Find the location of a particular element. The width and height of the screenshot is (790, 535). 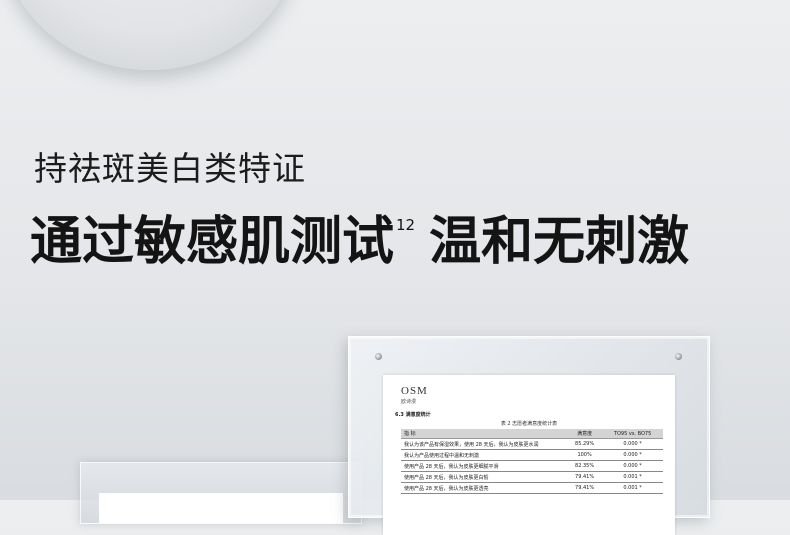

table-header-row: 指 标 满意度 TO95 vs. BO75 is located at coordinates (532, 434).